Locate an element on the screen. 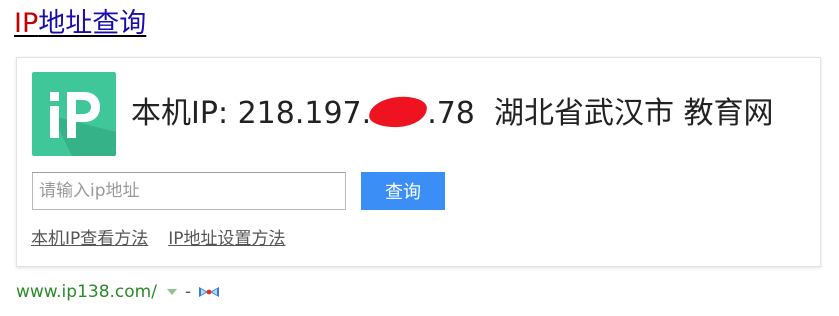  redaction-mark is located at coordinates (398, 112).